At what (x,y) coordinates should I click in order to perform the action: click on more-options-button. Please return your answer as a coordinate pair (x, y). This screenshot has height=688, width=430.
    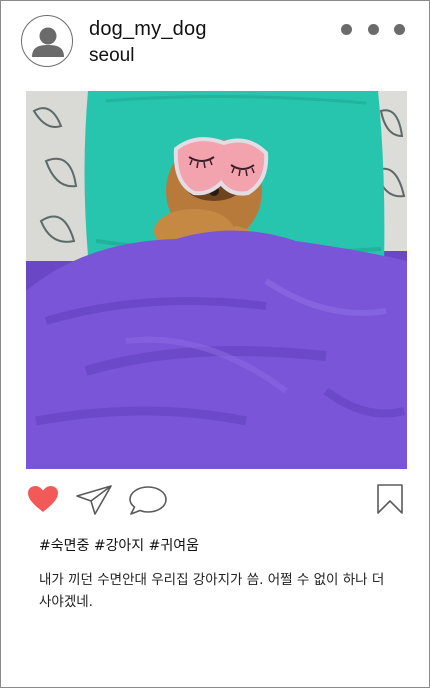
    Looking at the image, I should click on (373, 29).